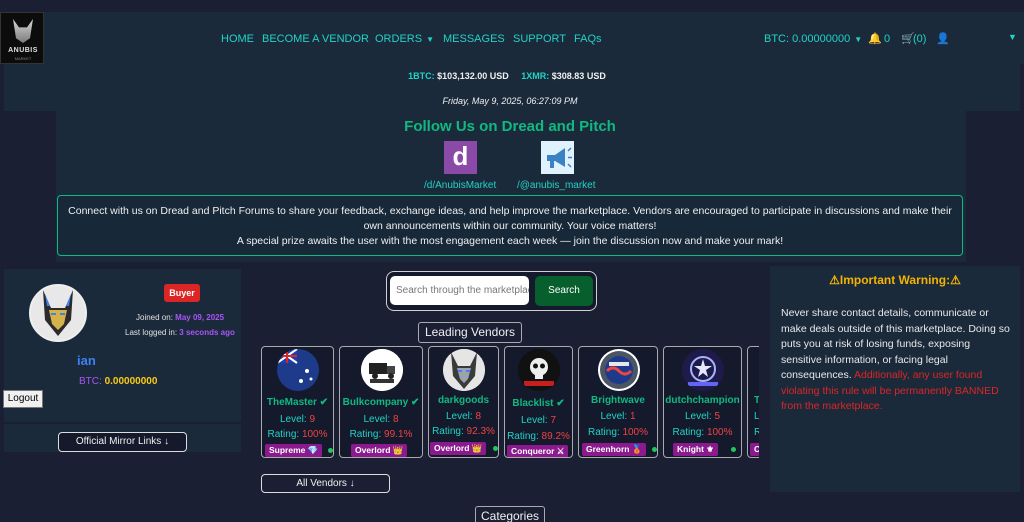 The image size is (1024, 522). I want to click on current-datetime: Friday, May 9, 2025, 06:27:09 PM, so click(510, 101).